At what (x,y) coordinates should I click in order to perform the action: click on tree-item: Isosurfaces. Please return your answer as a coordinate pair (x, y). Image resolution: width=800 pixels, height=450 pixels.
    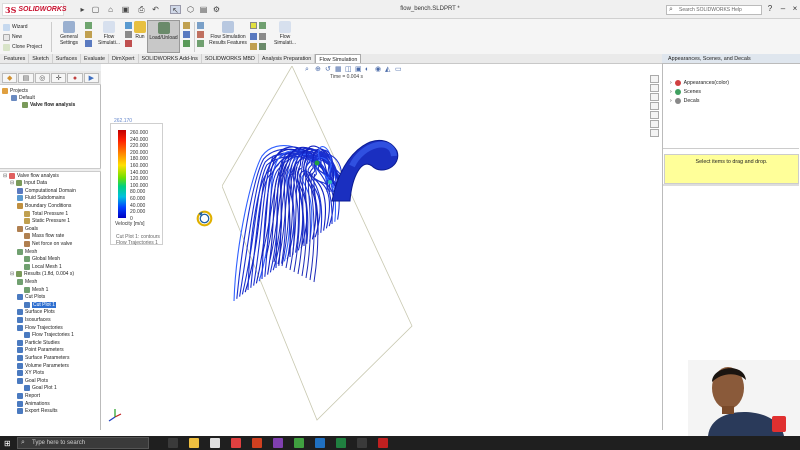
    Looking at the image, I should click on (34, 319).